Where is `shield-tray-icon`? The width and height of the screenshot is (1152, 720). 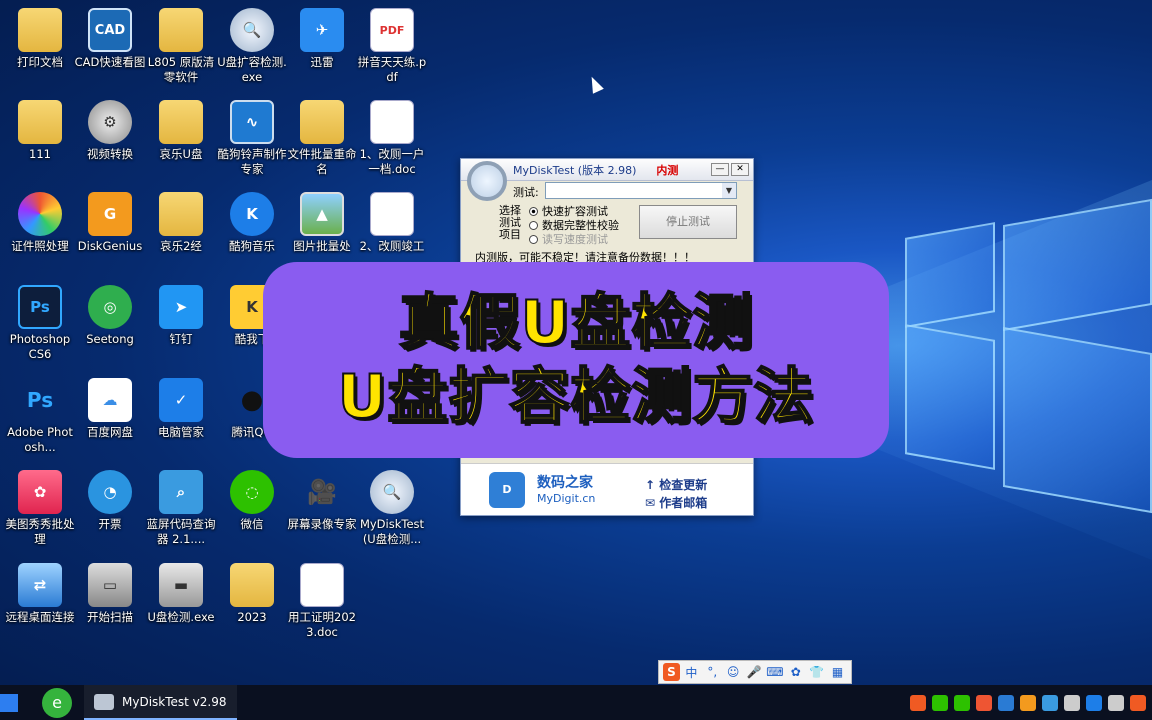 shield-tray-icon is located at coordinates (984, 702).